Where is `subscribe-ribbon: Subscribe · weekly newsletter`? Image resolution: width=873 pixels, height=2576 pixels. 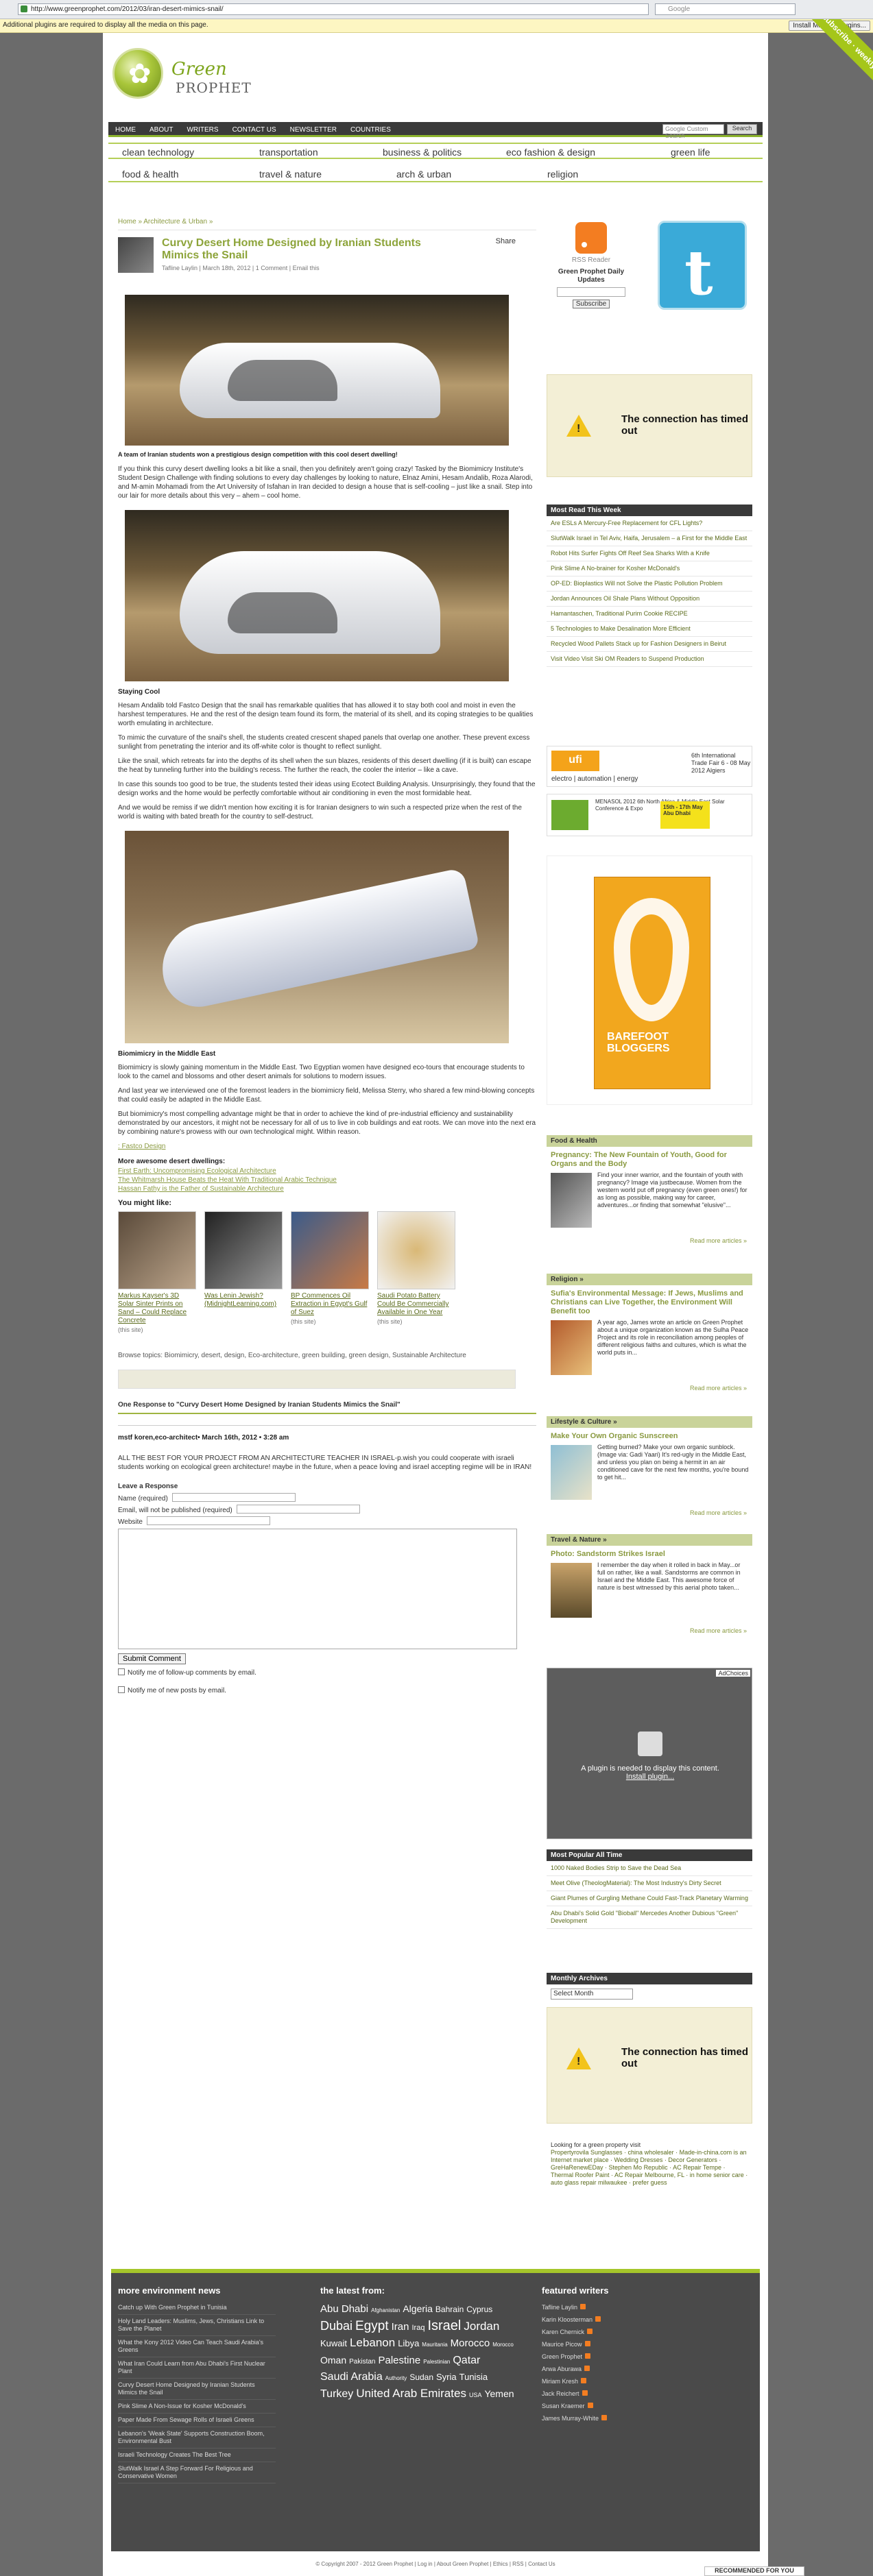 subscribe-ribbon: Subscribe · weekly newsletter is located at coordinates (831, 61).